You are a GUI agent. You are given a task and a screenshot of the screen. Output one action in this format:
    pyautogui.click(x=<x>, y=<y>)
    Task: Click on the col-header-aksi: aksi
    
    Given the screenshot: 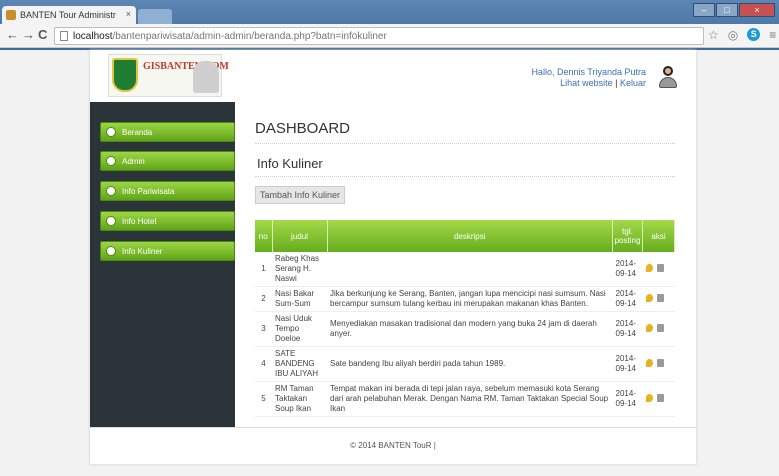 What is the action you would take?
    pyautogui.click(x=658, y=236)
    